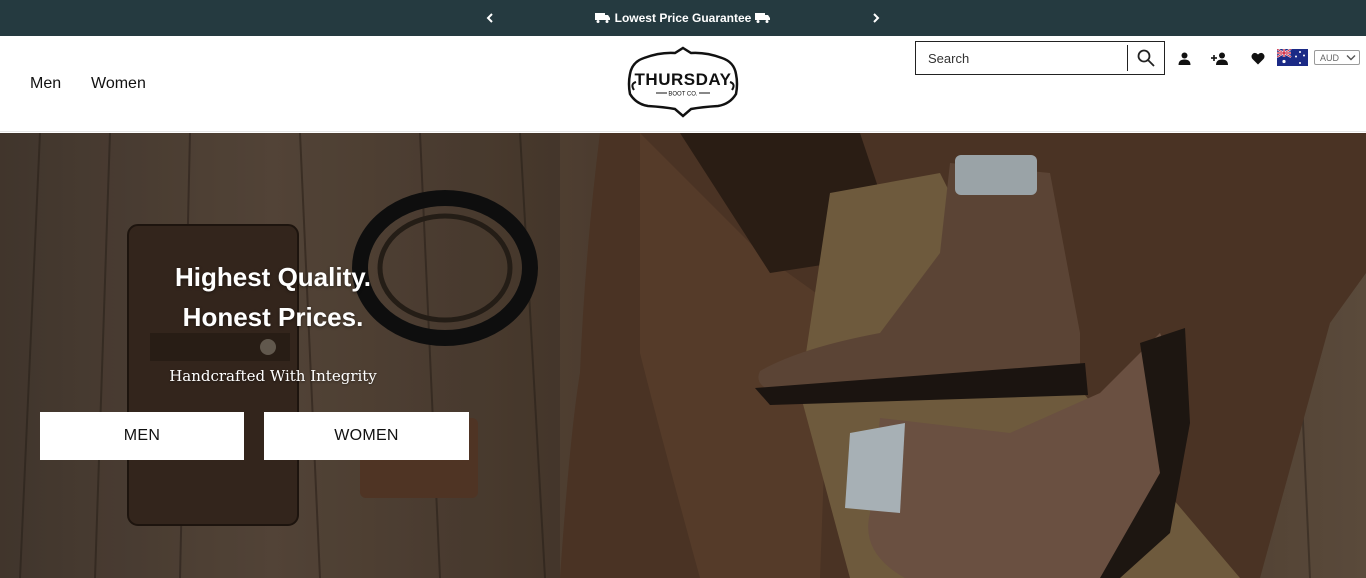 Image resolution: width=1366 pixels, height=578 pixels. I want to click on search-icon, so click(1146, 58).